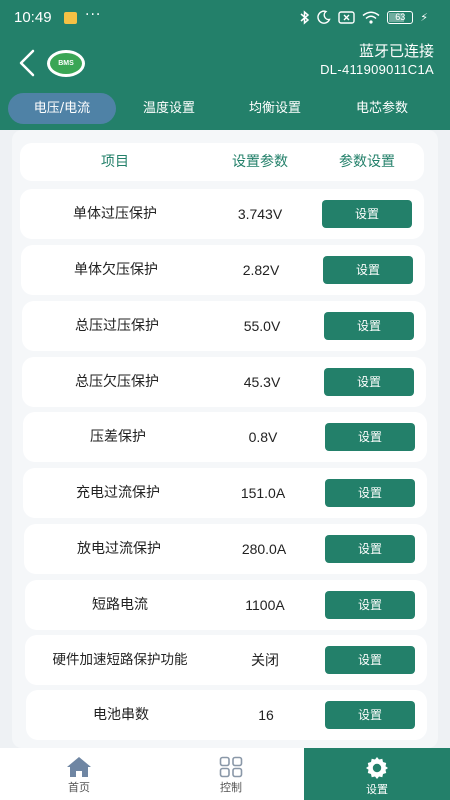  Describe the element at coordinates (260, 162) in the screenshot. I see `header-value: 设置参数` at that location.